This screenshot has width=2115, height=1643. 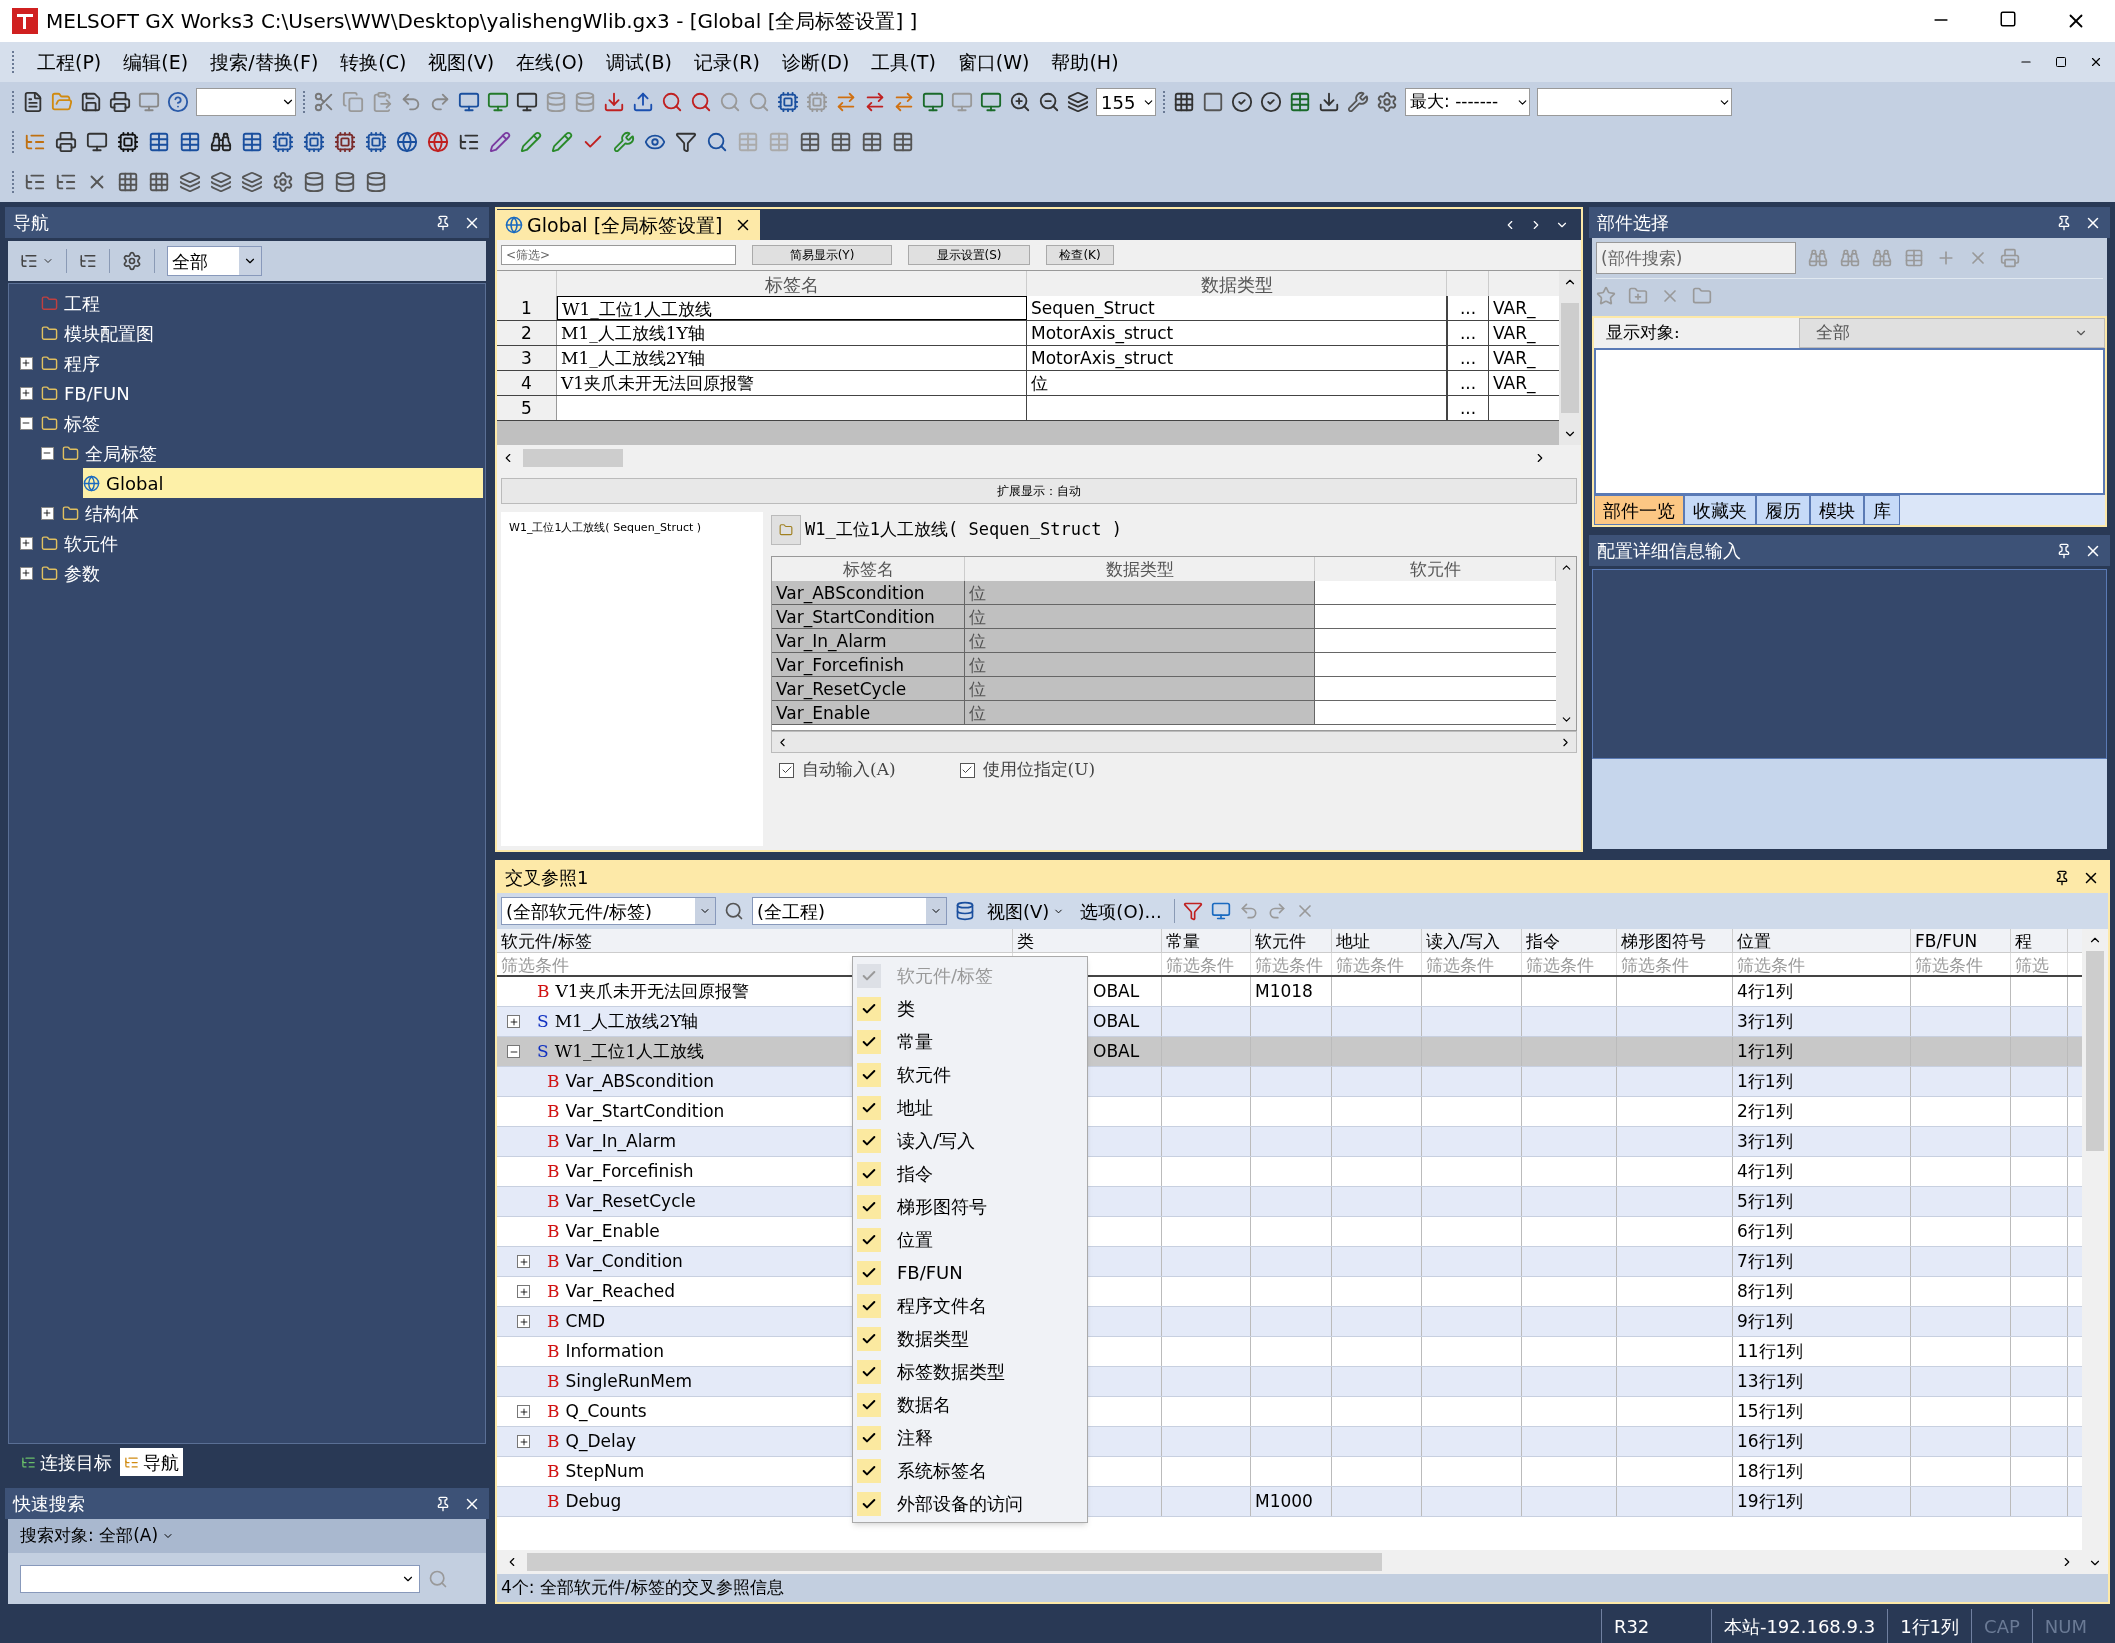 I want to click on filter-input: <筛选>, so click(x=618, y=255).